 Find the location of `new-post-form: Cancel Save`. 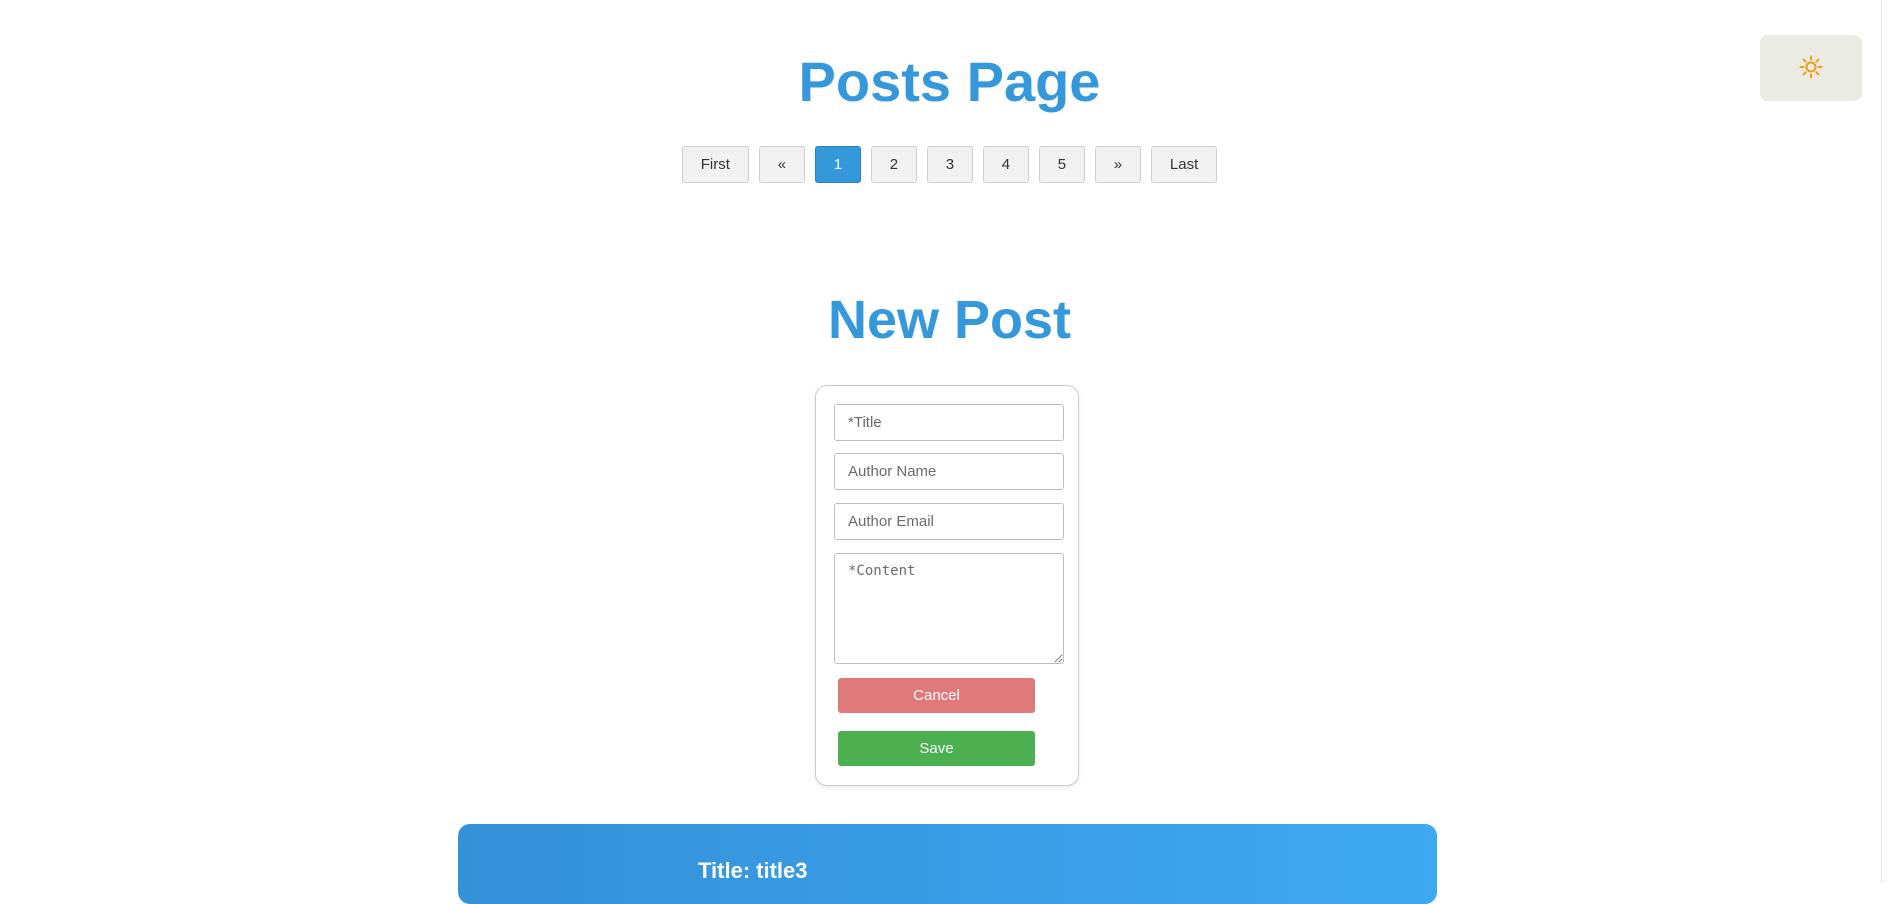

new-post-form: Cancel Save is located at coordinates (947, 585).